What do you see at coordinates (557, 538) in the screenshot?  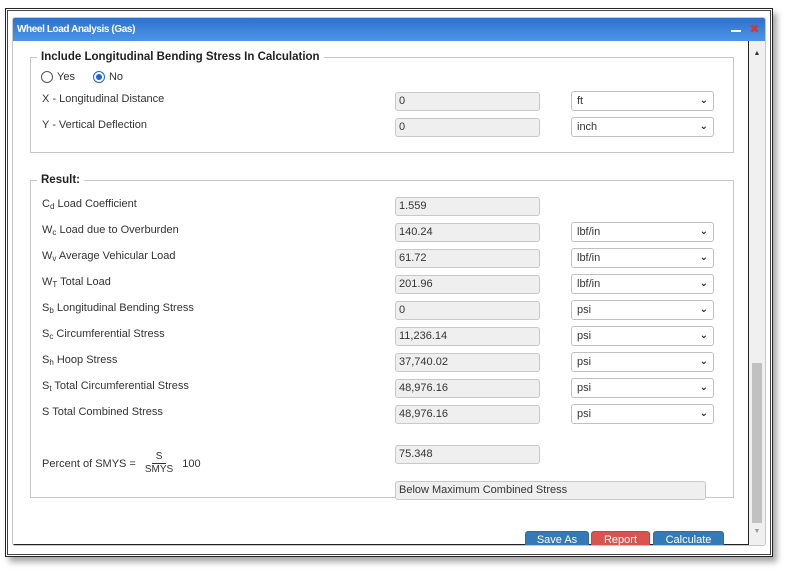 I see `save-as-button: Save As` at bounding box center [557, 538].